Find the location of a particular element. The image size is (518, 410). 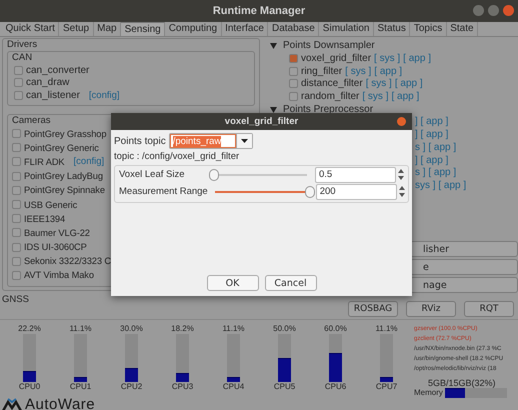

checkbox-label: voxel_grid_filter is located at coordinates (336, 58).